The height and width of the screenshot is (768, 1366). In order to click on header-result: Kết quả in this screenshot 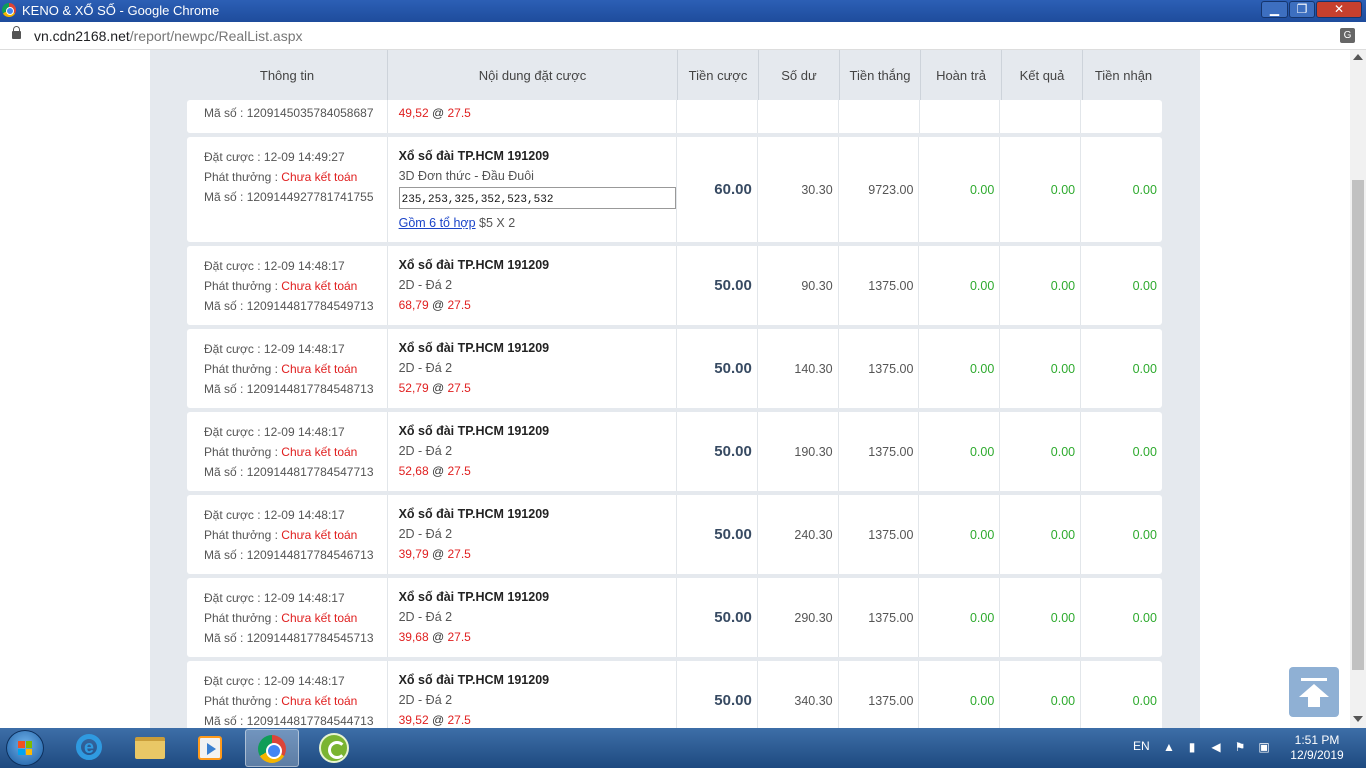, I will do `click(1042, 75)`.